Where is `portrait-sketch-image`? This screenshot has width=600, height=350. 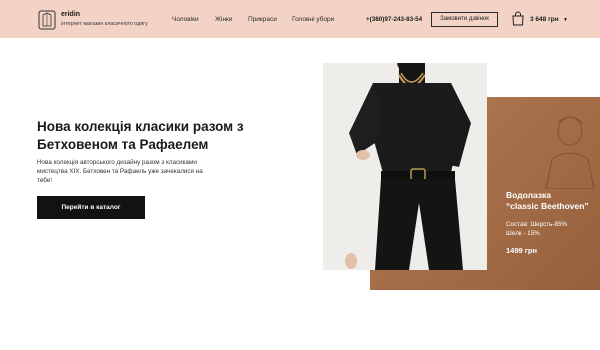
portrait-sketch-image is located at coordinates (570, 152).